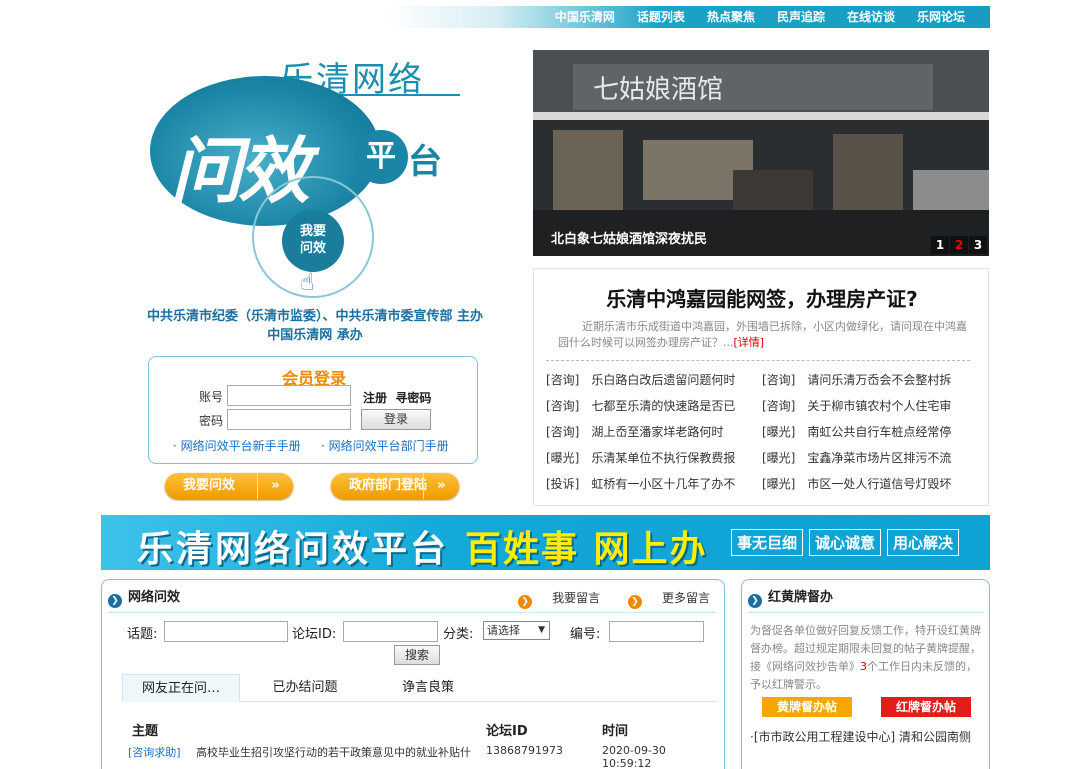 This screenshot has height=769, width=1080. I want to click on more-messages-link: ❯ 更多留言, so click(663, 600).